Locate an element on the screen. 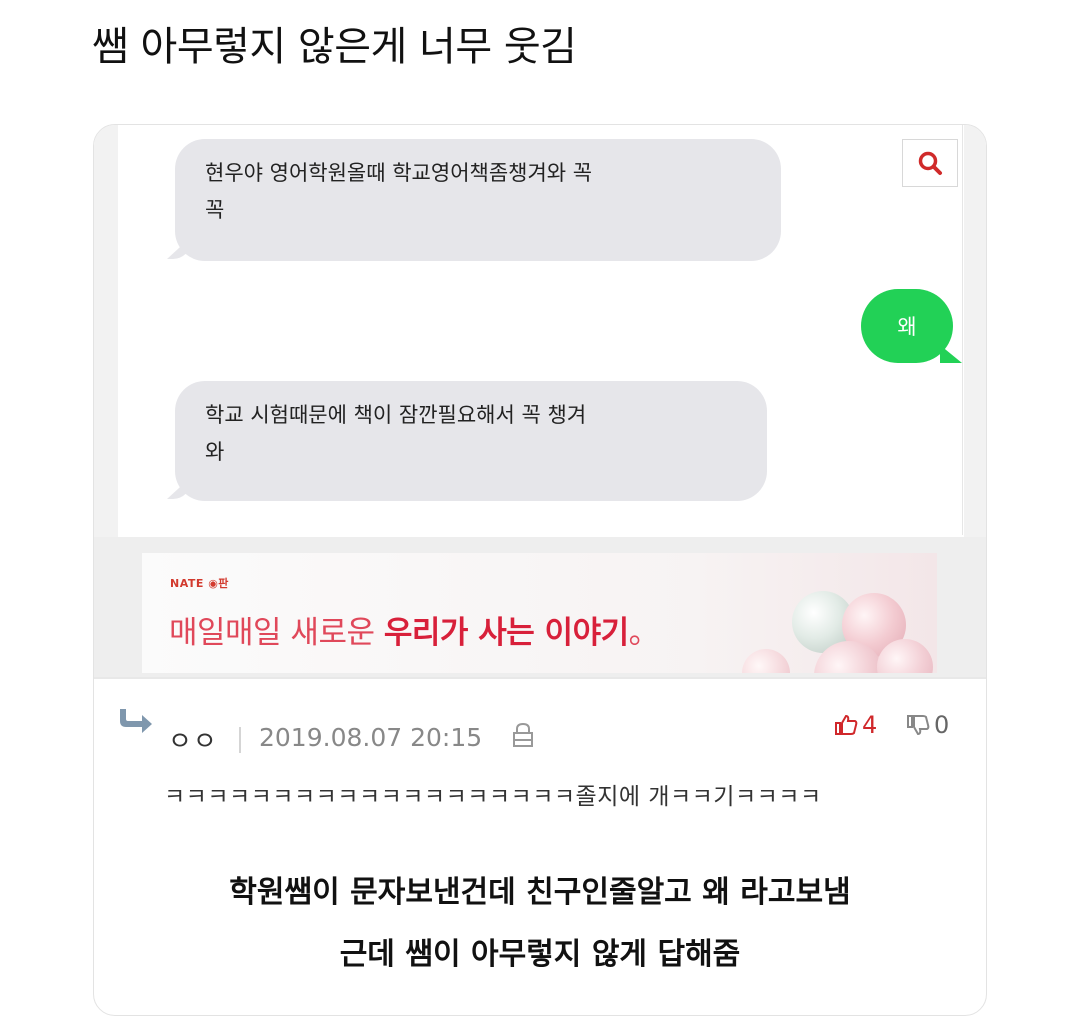 This screenshot has width=1080, height=1023. meta-divider is located at coordinates (240, 740).